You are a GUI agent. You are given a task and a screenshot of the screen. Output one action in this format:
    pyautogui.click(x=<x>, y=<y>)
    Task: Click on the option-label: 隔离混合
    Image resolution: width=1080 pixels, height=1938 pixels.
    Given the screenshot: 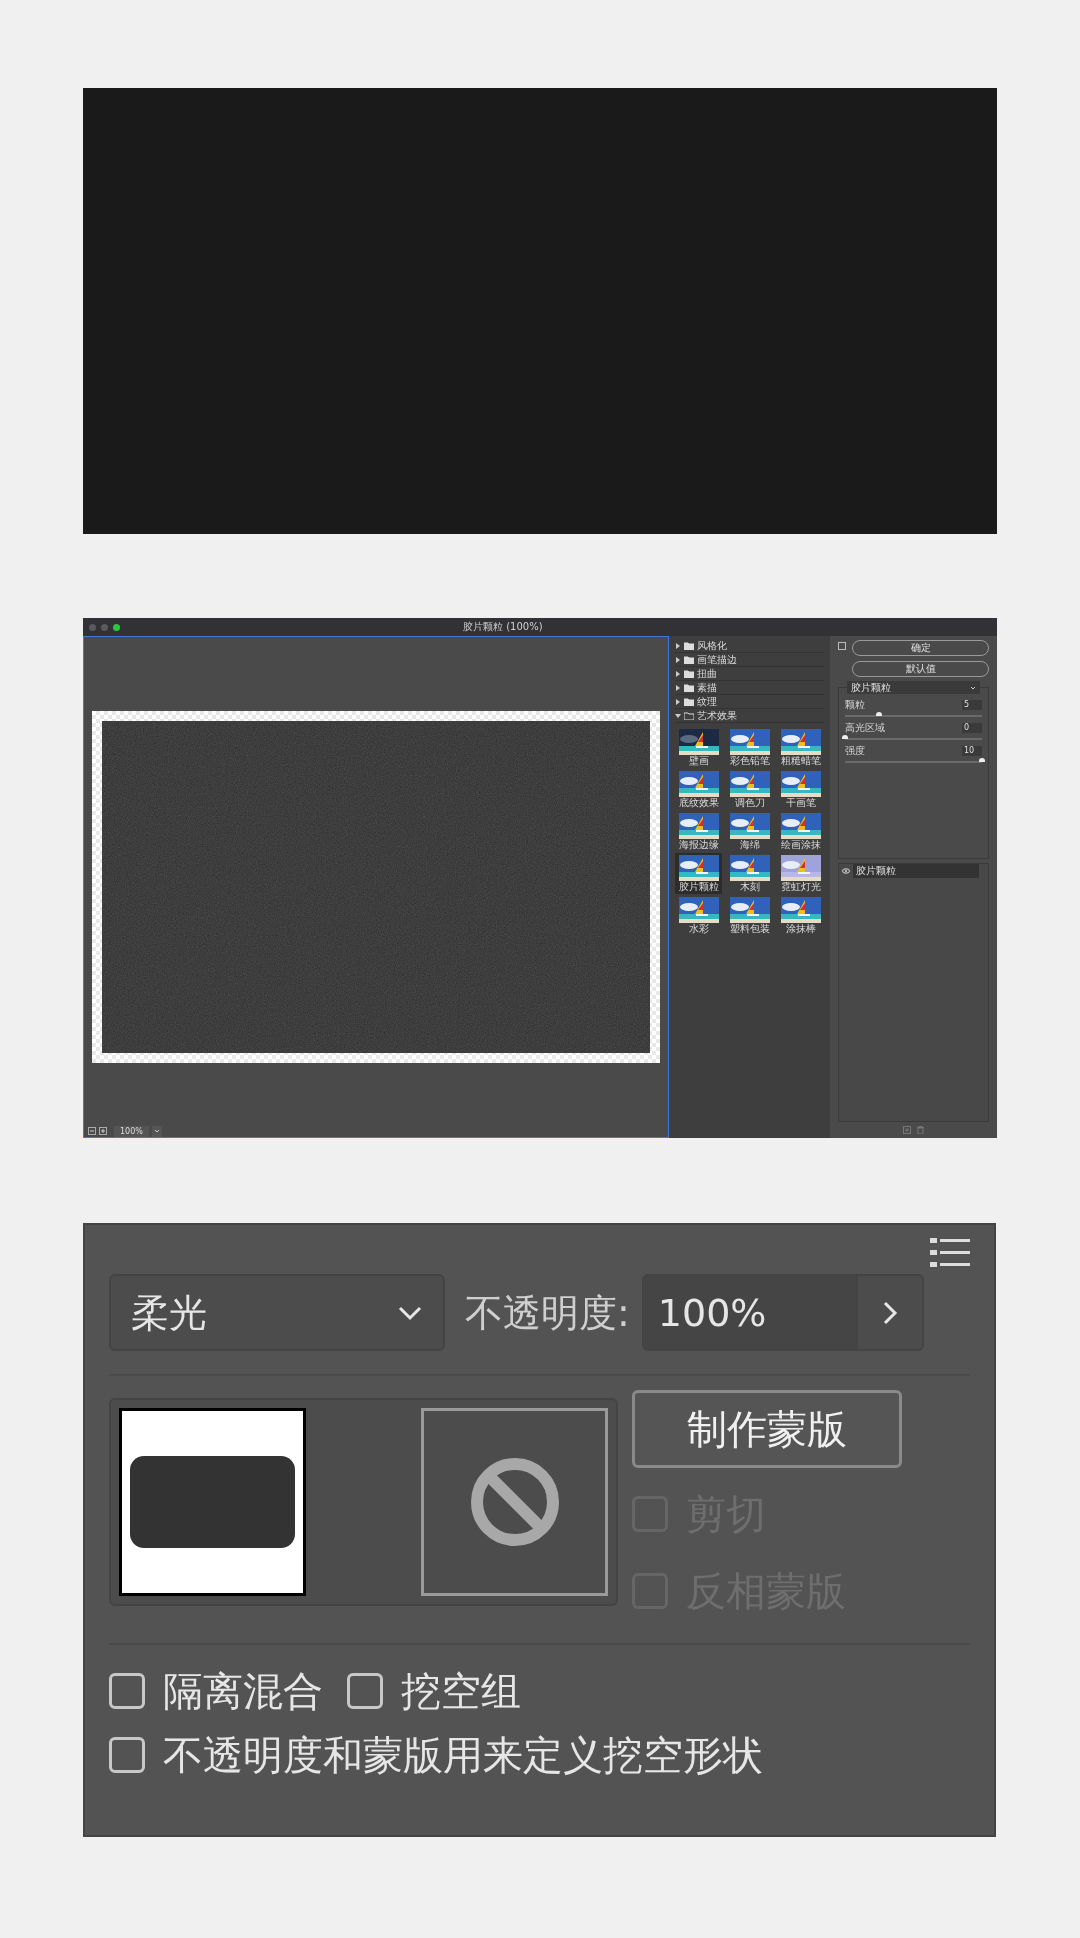 What is the action you would take?
    pyautogui.click(x=243, y=1691)
    